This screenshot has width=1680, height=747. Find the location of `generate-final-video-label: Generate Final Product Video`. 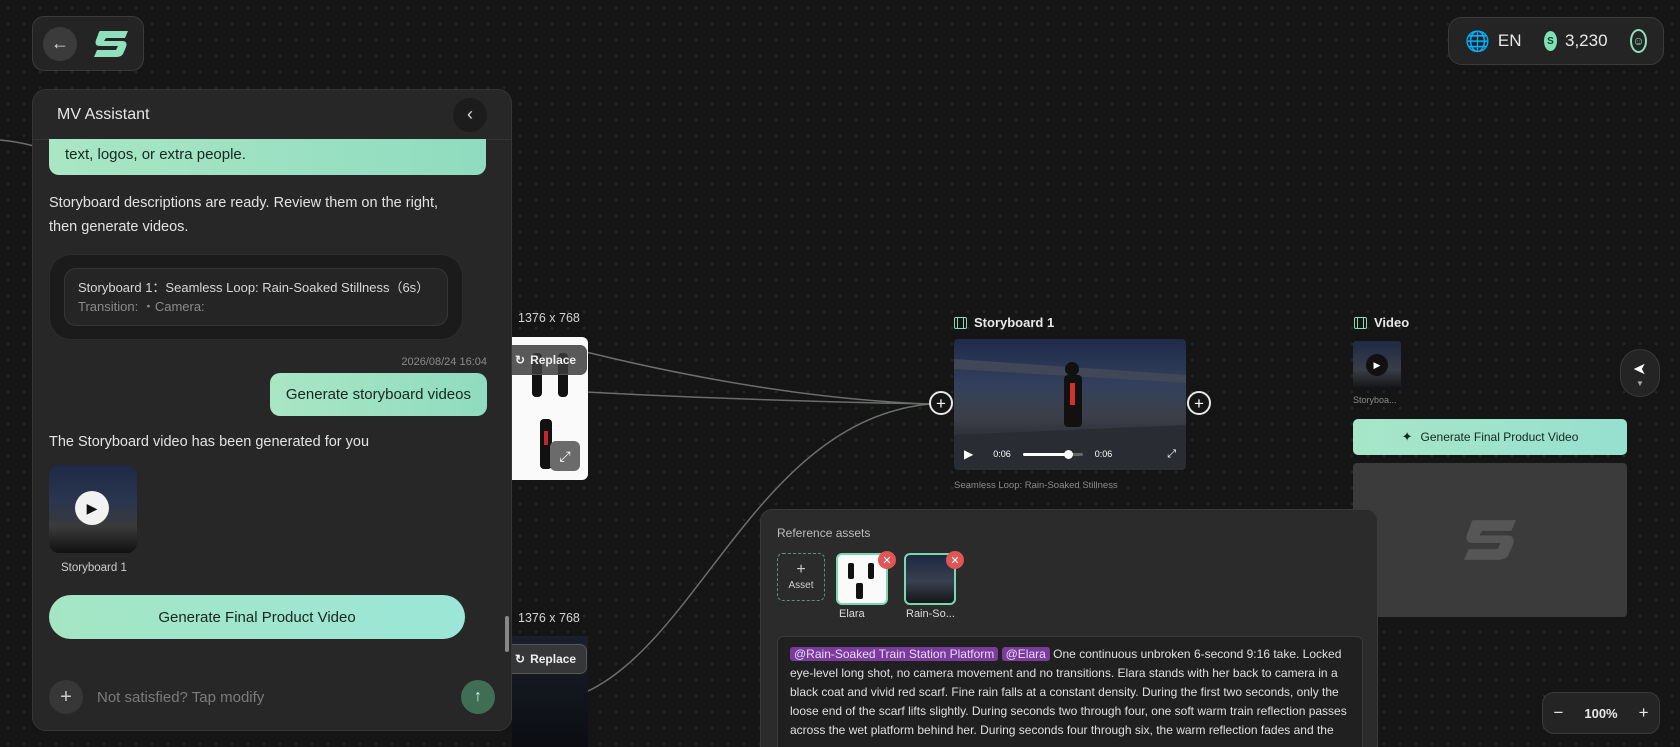

generate-final-video-label: Generate Final Product Video is located at coordinates (257, 617).